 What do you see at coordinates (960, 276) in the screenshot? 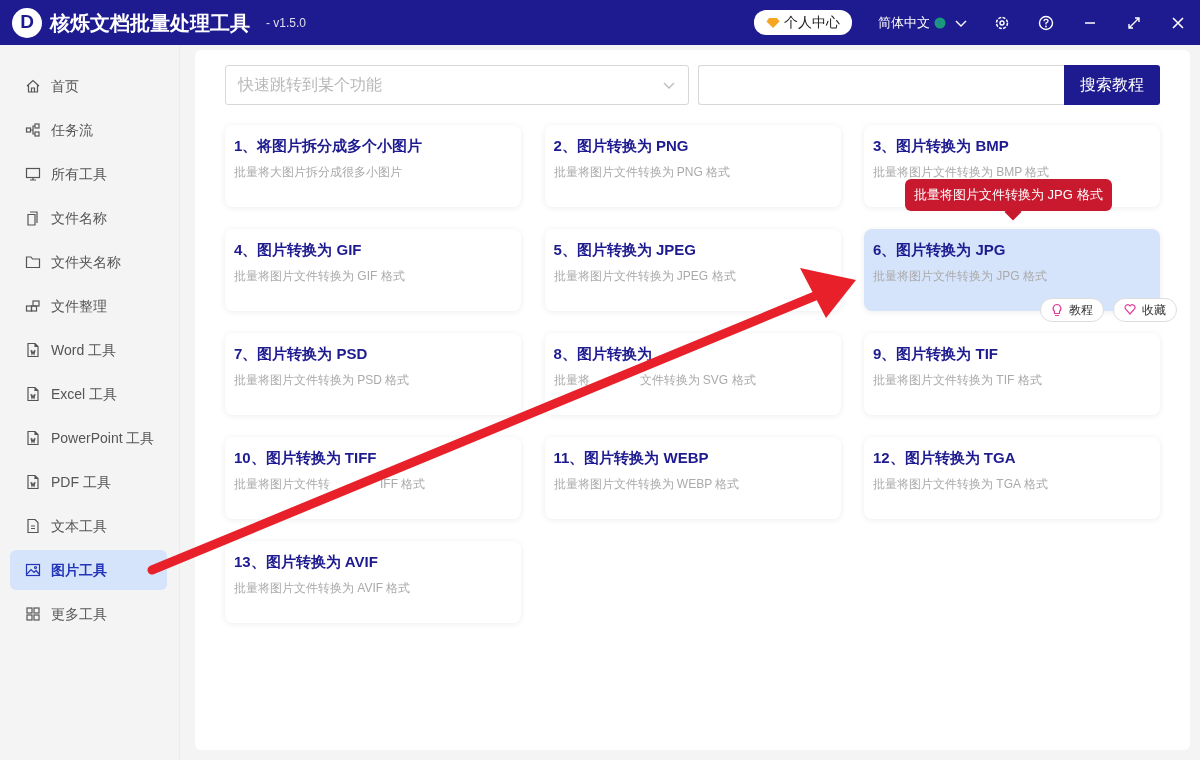
I see `tool-description: 批量将图片文件转换为 JPG 格式` at bounding box center [960, 276].